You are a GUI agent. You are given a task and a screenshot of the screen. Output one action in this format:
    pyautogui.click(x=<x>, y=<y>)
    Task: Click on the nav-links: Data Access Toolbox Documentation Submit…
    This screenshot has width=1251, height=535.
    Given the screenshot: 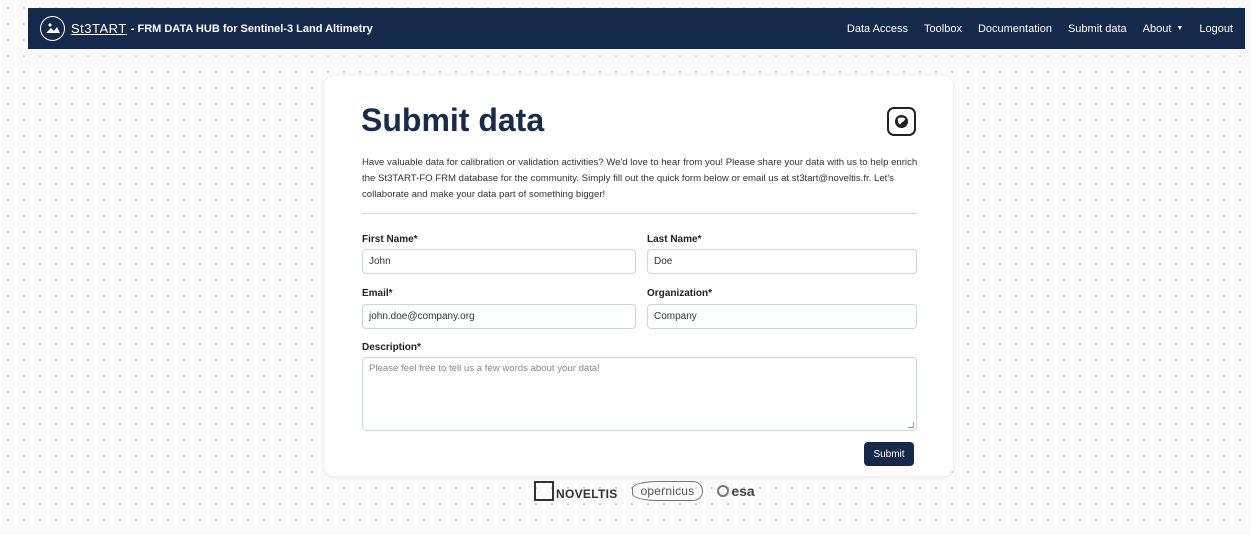 What is the action you would take?
    pyautogui.click(x=1032, y=29)
    